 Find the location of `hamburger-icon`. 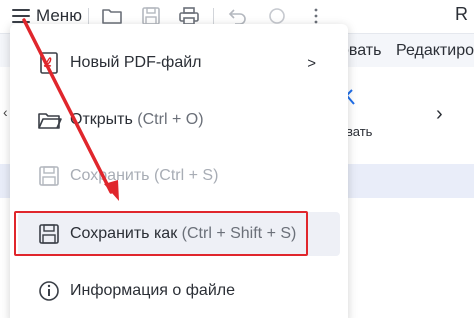

hamburger-icon is located at coordinates (21, 16).